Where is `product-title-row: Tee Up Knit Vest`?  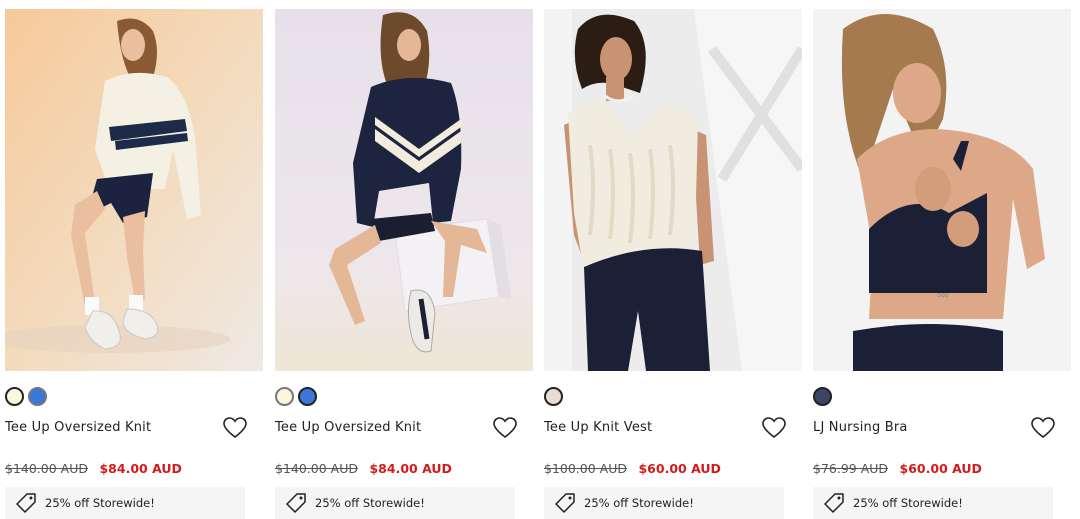 product-title-row: Tee Up Knit Vest is located at coordinates (669, 429).